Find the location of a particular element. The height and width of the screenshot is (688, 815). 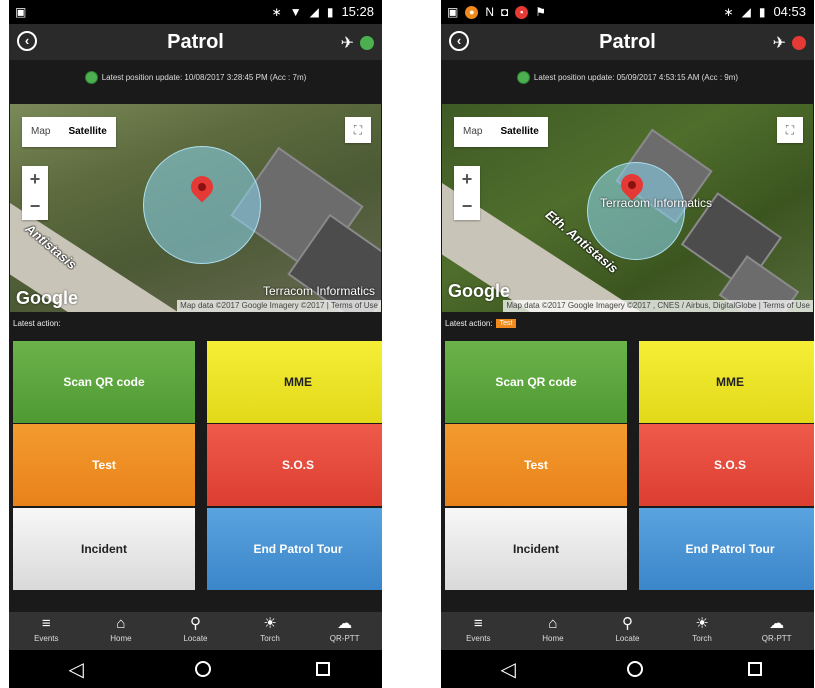

app-notification-icon: ● is located at coordinates (472, 12).